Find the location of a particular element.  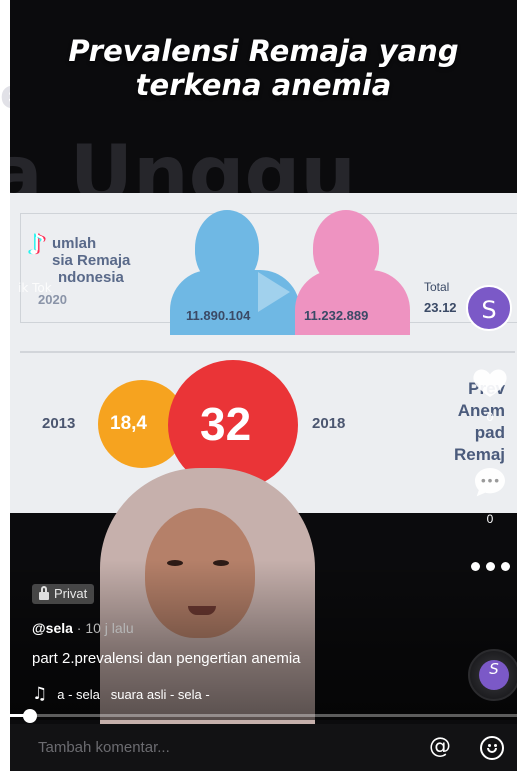

private-badge: Privat is located at coordinates (63, 594).